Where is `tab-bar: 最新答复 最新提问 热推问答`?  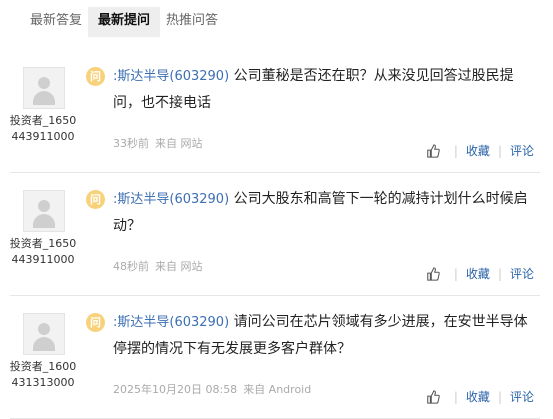
tab-bar: 最新答复 最新提问 热推问答 is located at coordinates (276, 20).